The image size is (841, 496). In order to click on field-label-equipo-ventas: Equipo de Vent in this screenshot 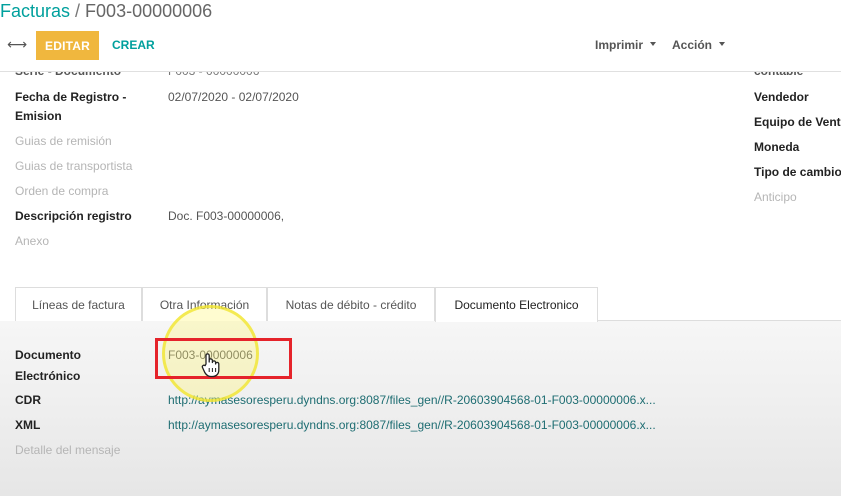, I will do `click(797, 122)`.